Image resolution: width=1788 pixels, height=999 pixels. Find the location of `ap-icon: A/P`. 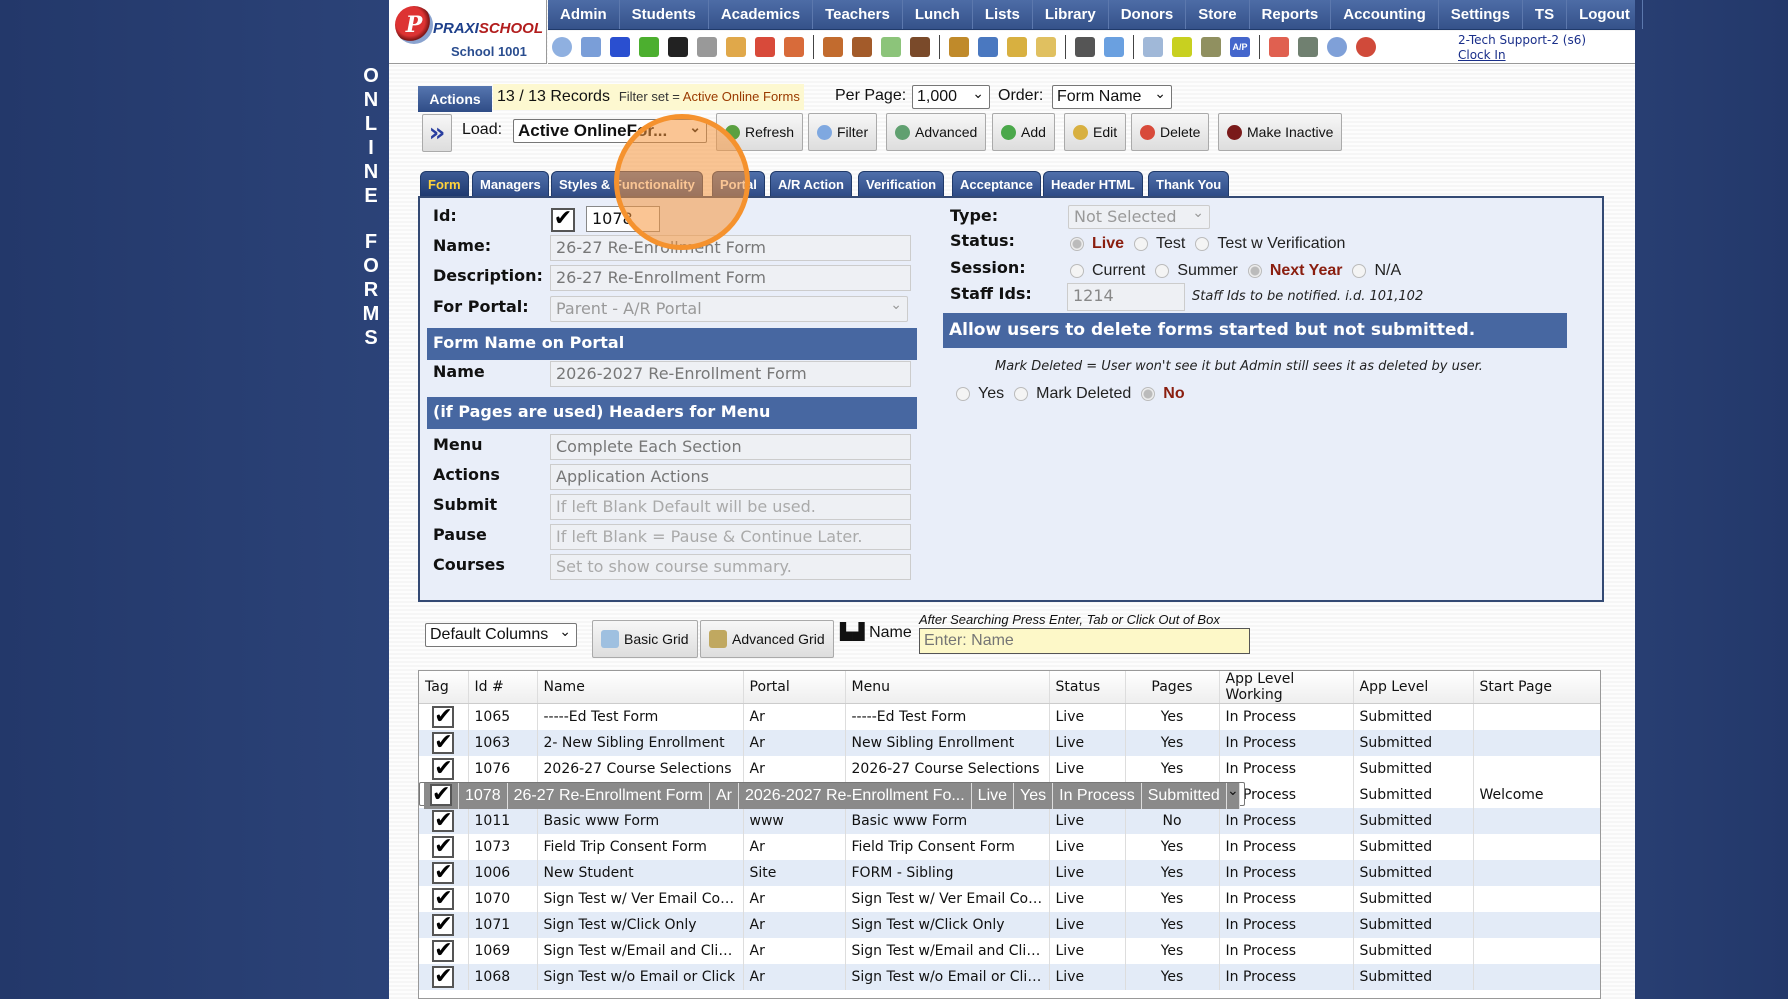

ap-icon: A/P is located at coordinates (1240, 47).